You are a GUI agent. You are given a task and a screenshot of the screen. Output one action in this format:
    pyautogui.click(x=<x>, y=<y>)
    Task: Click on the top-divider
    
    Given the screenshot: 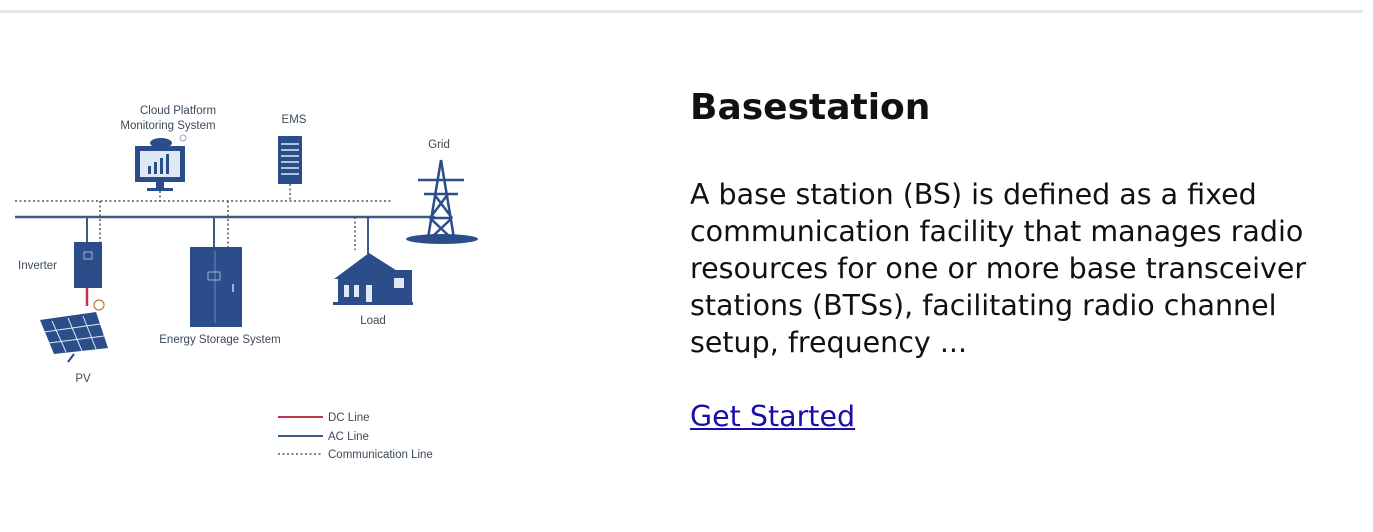 What is the action you would take?
    pyautogui.click(x=681, y=11)
    